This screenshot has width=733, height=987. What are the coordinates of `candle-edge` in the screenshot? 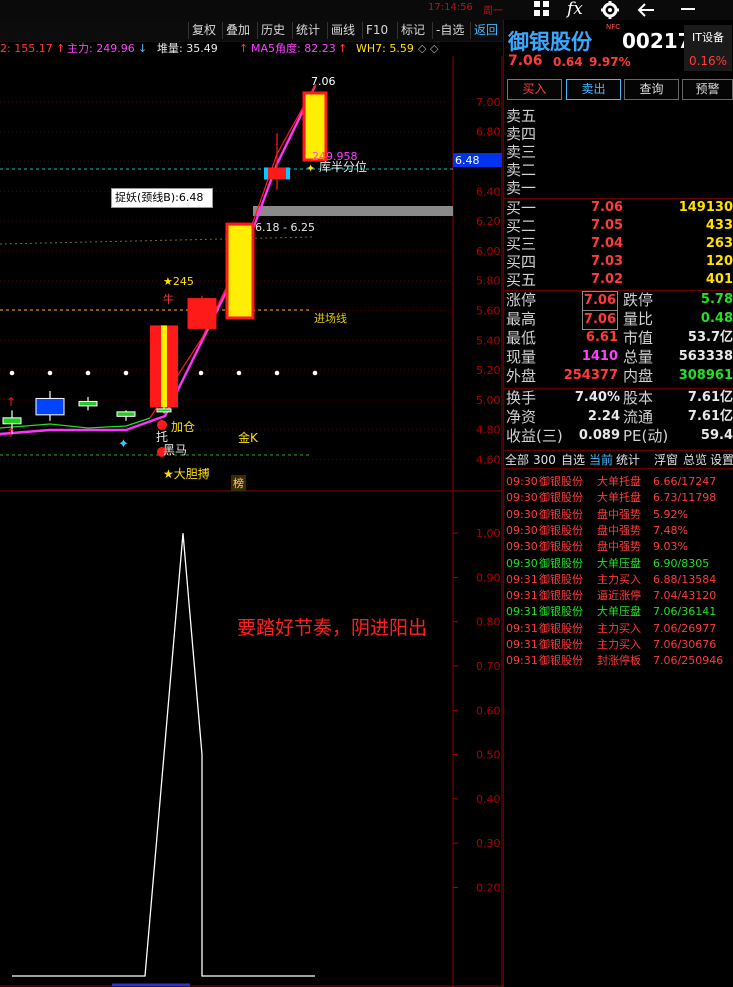 It's located at (266, 173).